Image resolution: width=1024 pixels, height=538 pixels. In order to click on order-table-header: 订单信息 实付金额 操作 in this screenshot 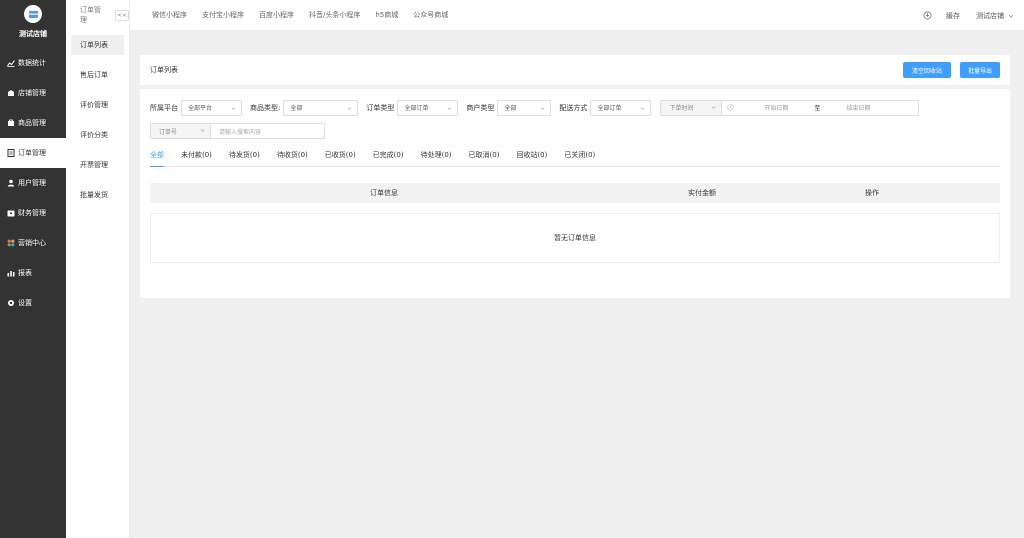, I will do `click(575, 193)`.